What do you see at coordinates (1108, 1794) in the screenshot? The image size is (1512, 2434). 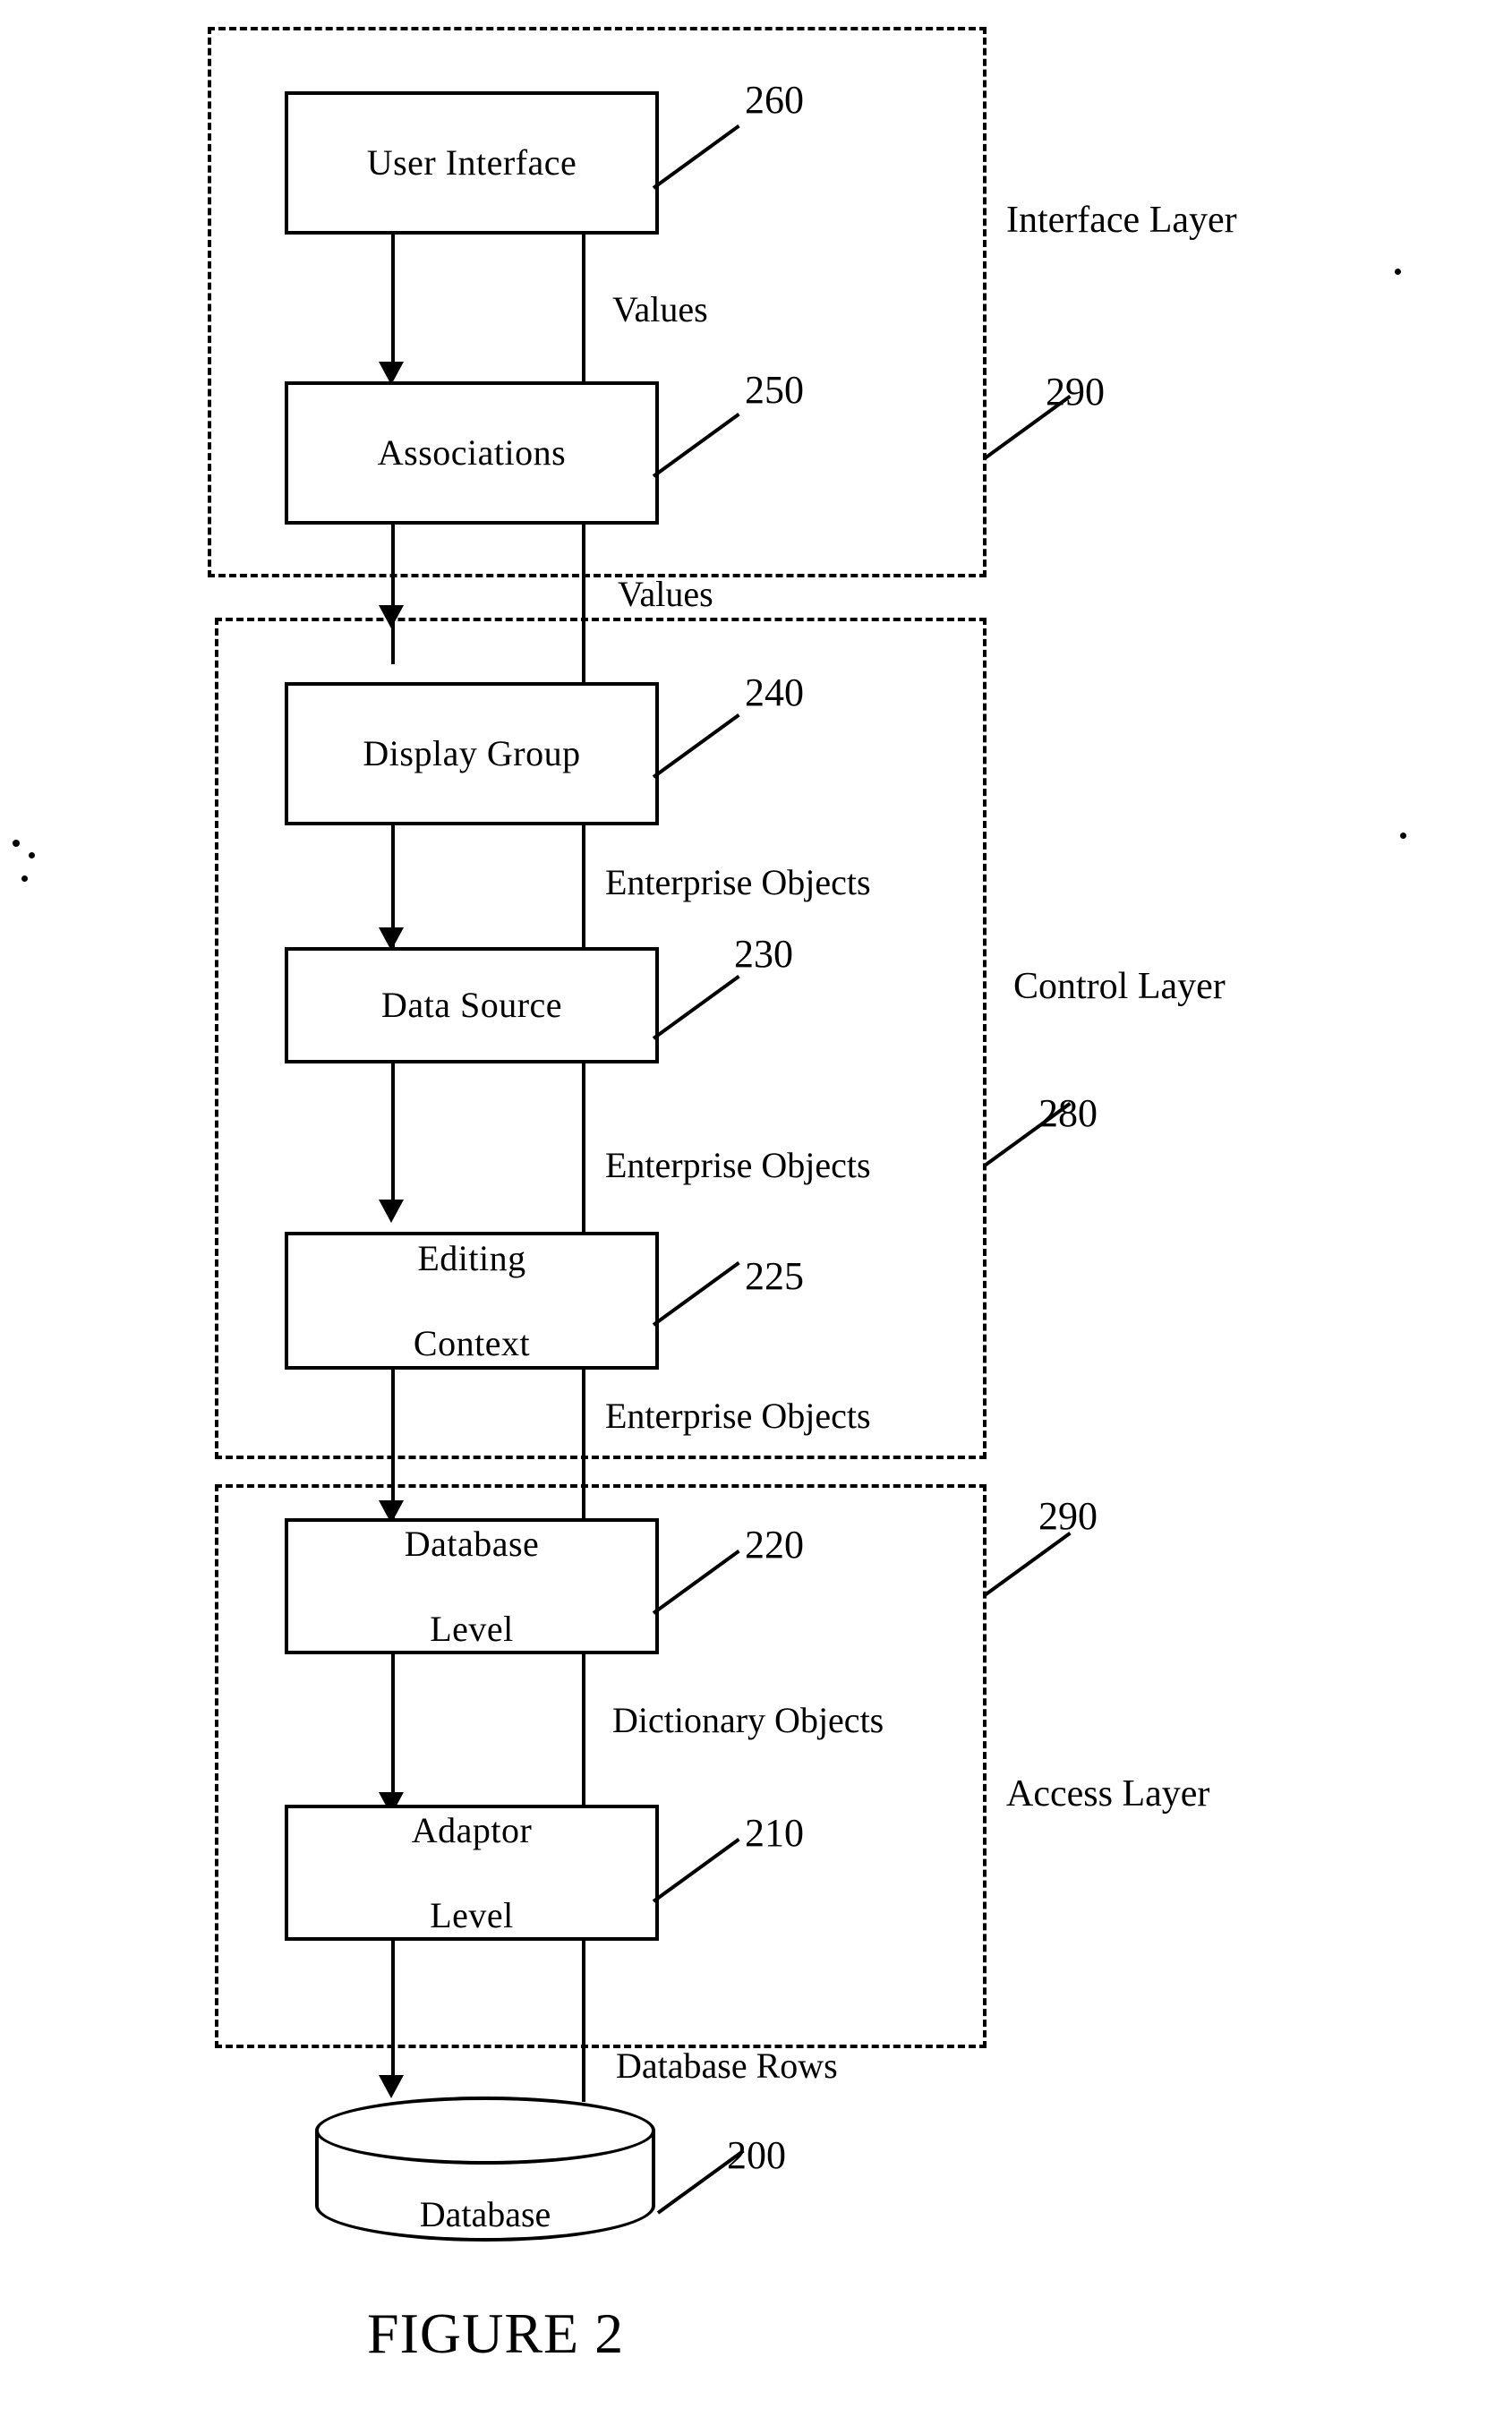 I see `layer-name-access: Access Layer` at bounding box center [1108, 1794].